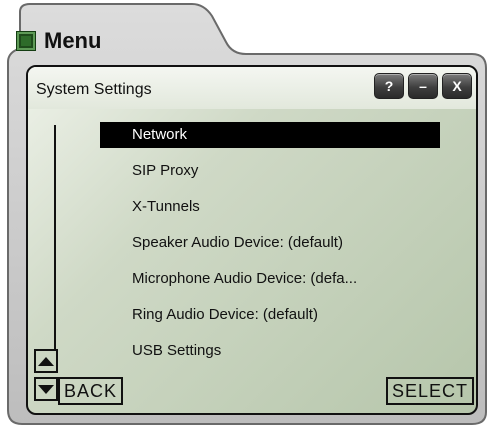 This screenshot has width=495, height=430. Describe the element at coordinates (457, 86) in the screenshot. I see `close-button: X` at that location.